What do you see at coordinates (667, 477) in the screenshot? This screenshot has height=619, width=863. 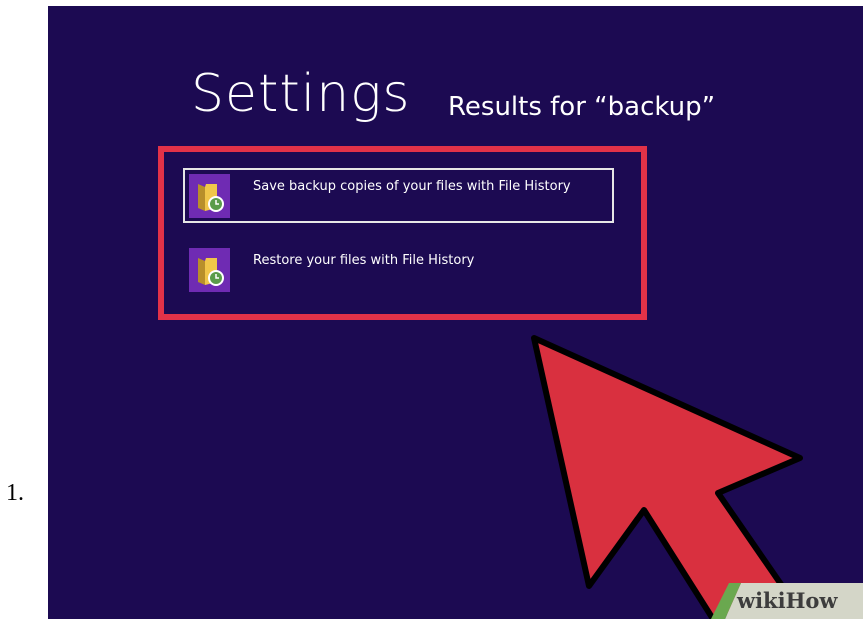 I see `red-arrow-icon` at bounding box center [667, 477].